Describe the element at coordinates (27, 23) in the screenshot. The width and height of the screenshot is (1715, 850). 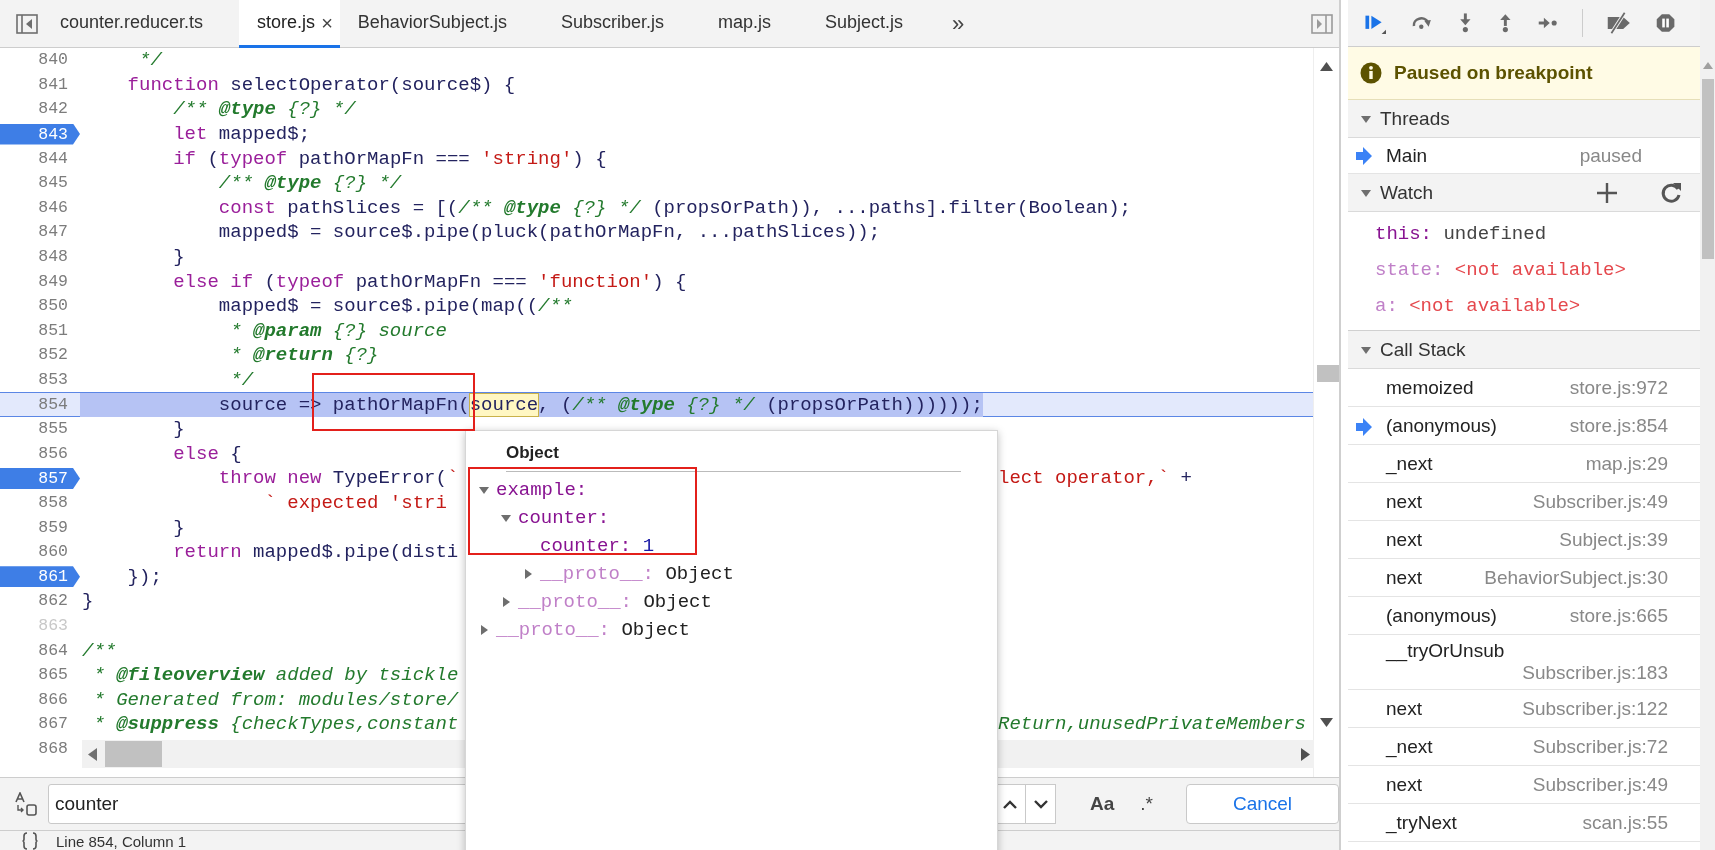
I see `navigator-toggle-icon` at that location.